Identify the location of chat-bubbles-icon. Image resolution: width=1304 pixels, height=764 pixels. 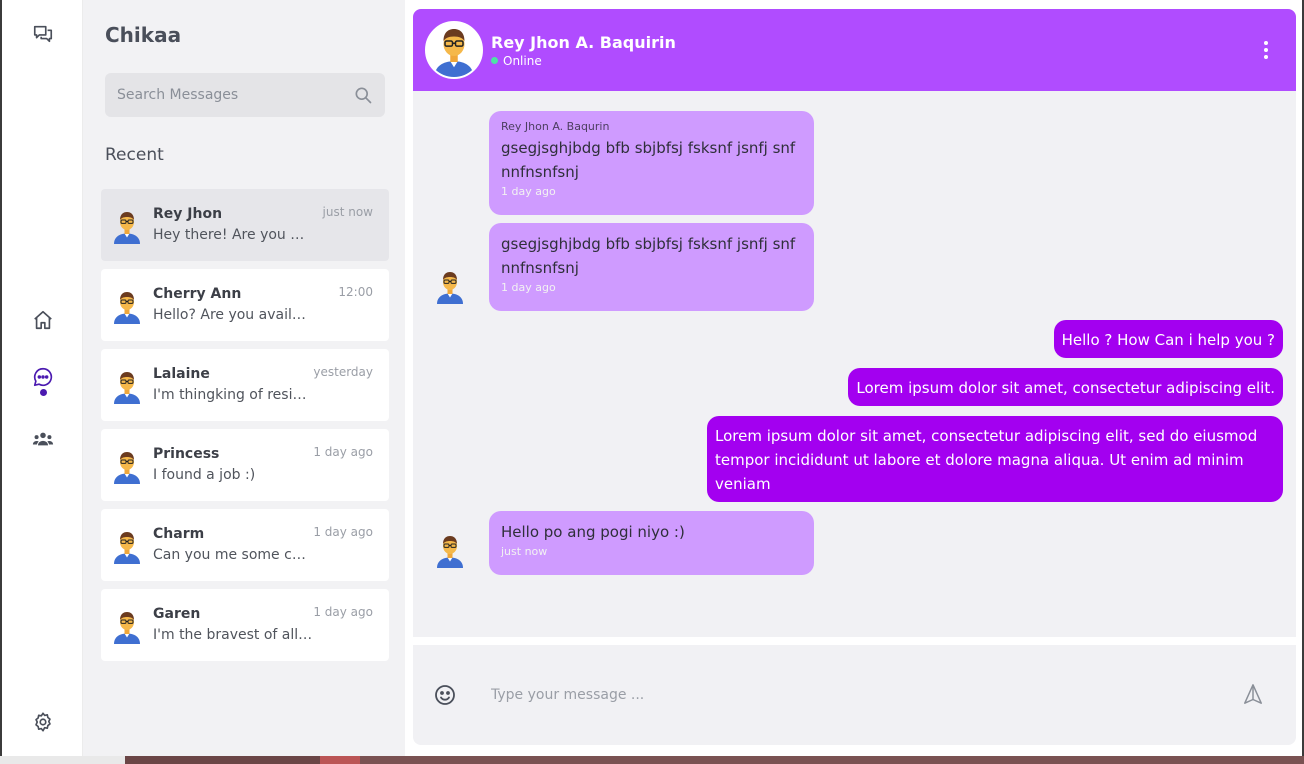
(43, 34).